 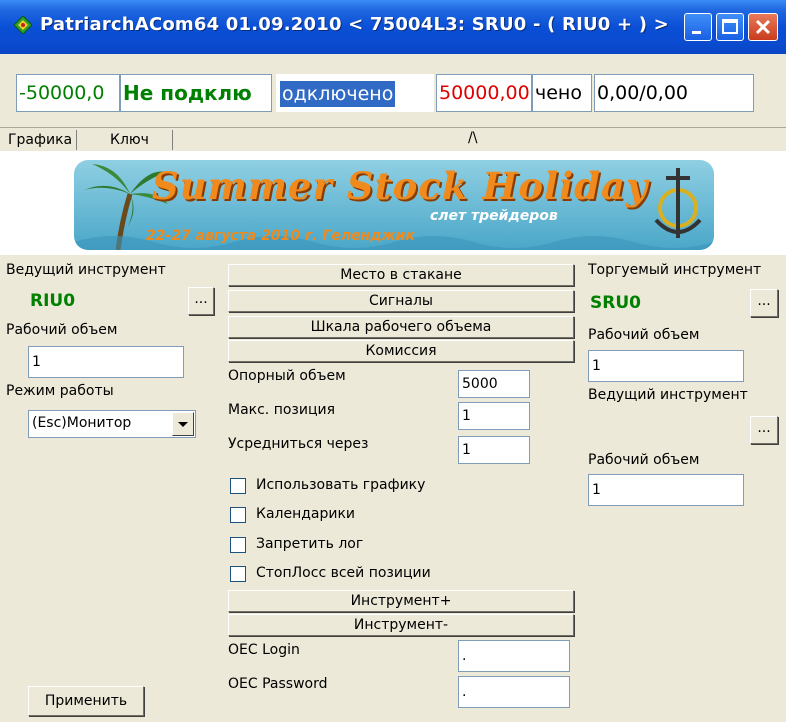 I want to click on mode-select: (Esc)Монитор, so click(x=112, y=424).